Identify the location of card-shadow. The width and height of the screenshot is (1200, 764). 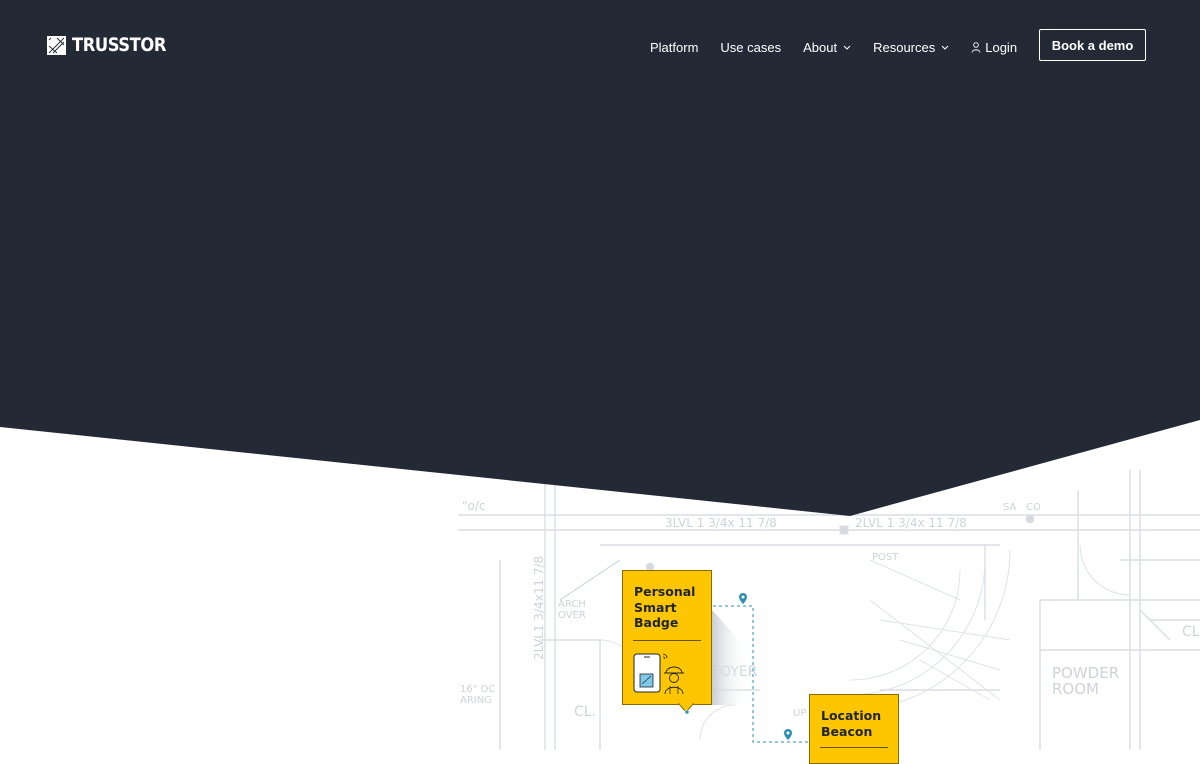
(730, 657).